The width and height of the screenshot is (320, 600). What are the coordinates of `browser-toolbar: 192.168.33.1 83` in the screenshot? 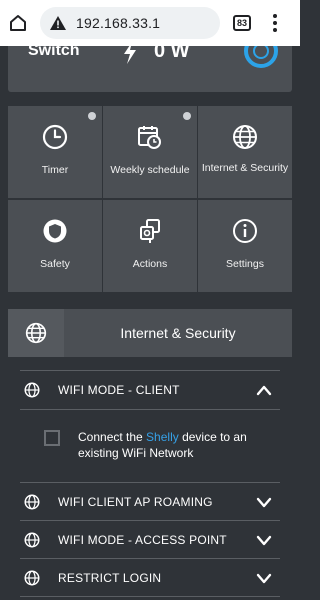 It's located at (150, 23).